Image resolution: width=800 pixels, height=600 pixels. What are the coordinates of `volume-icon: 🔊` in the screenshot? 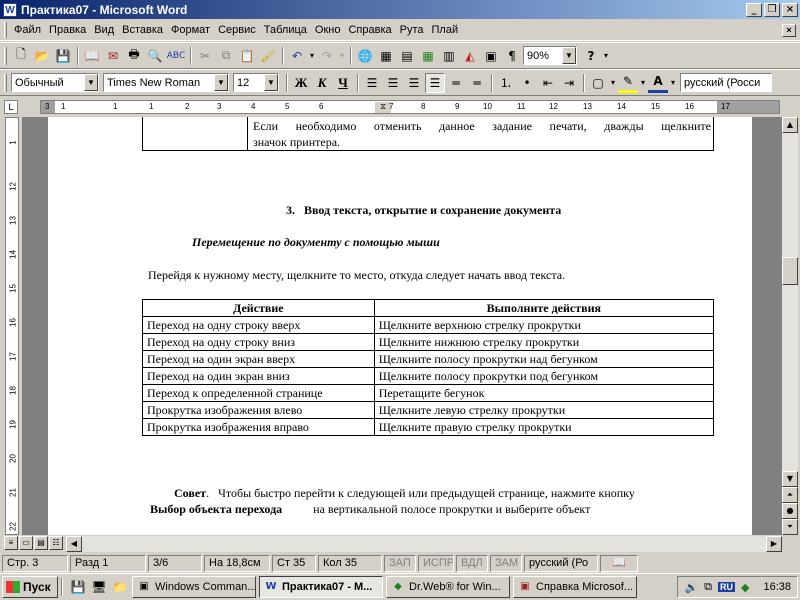 It's located at (691, 587).